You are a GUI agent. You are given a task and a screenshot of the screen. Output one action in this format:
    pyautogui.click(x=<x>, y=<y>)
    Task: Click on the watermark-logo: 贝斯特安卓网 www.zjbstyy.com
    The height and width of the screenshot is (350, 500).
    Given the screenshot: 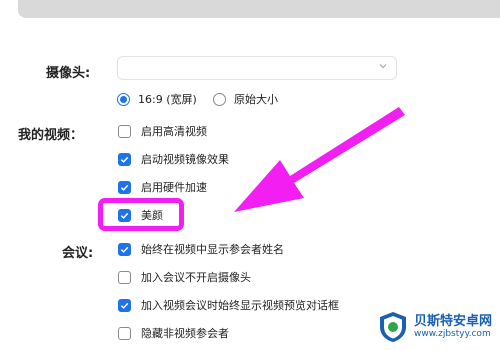 What is the action you would take?
    pyautogui.click(x=434, y=327)
    